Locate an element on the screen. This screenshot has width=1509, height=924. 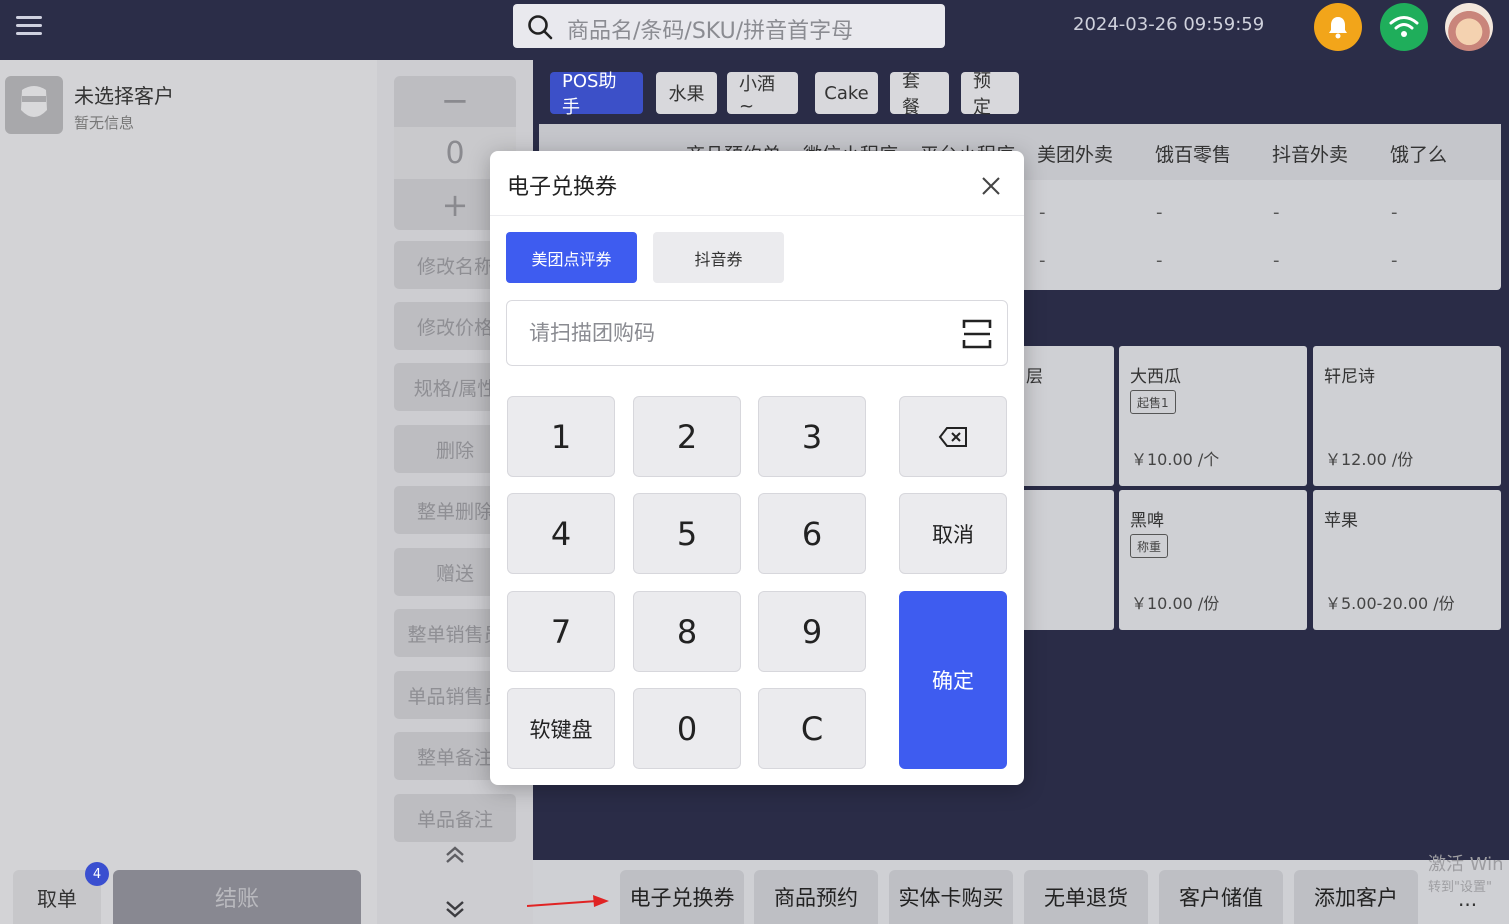
divider is located at coordinates (757, 215).